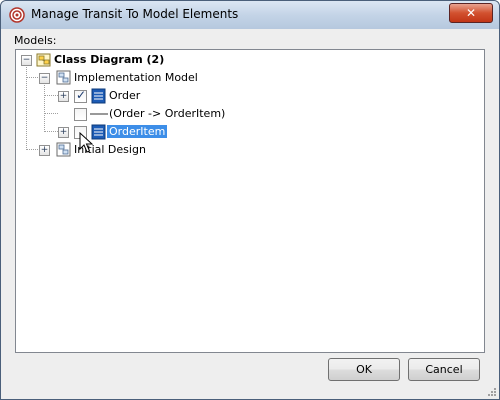 This screenshot has height=400, width=500. I want to click on association-checkbox, so click(80, 114).